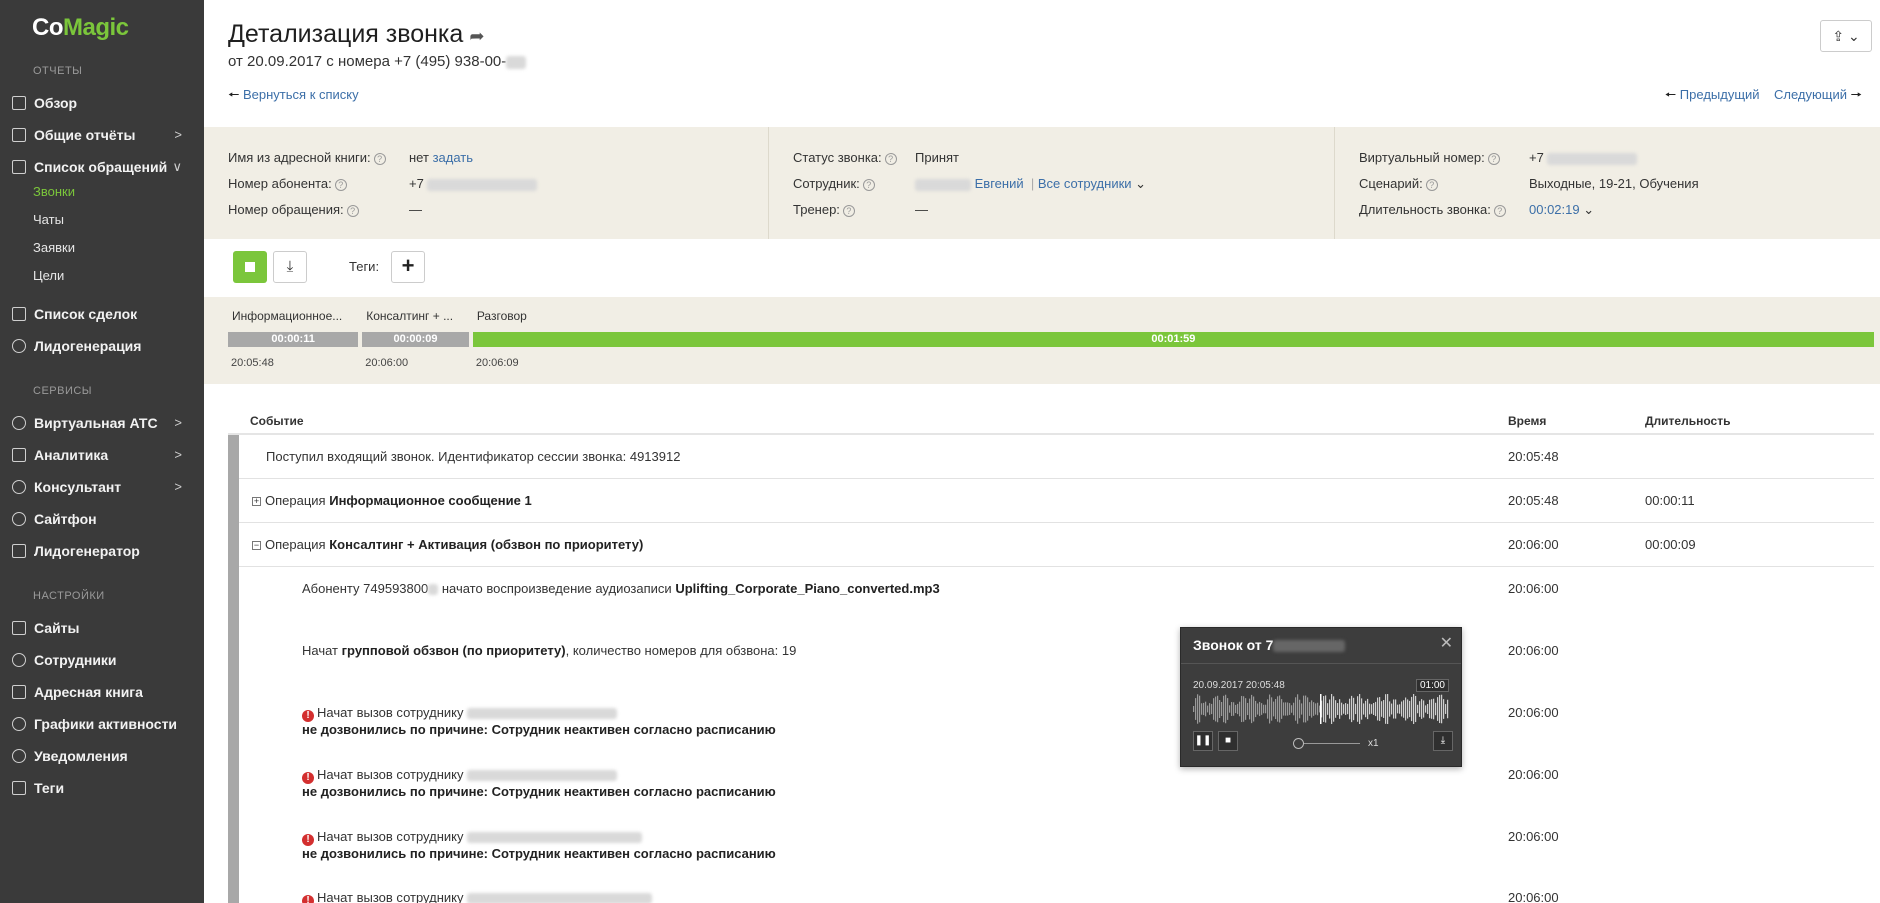 The width and height of the screenshot is (1880, 903). I want to click on all-employees-dropdown: Все сотрудники, so click(1085, 183).